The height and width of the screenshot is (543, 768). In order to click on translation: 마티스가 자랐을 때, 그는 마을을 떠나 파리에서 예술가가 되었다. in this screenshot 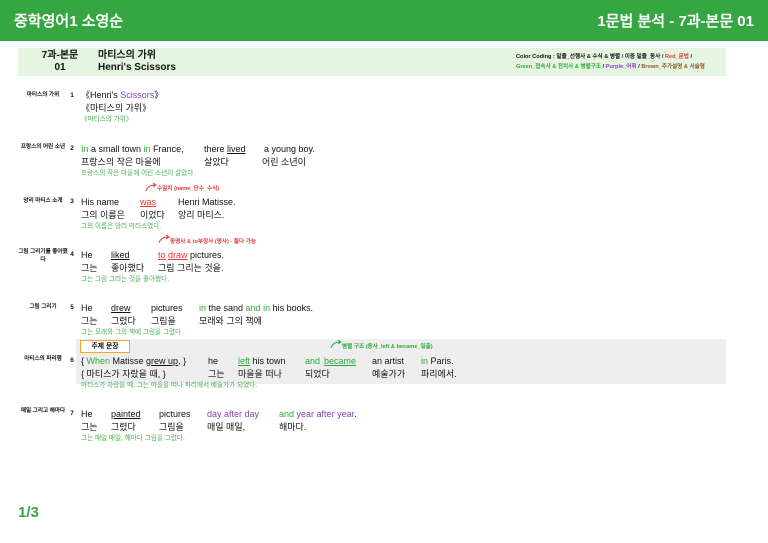, I will do `click(169, 385)`.